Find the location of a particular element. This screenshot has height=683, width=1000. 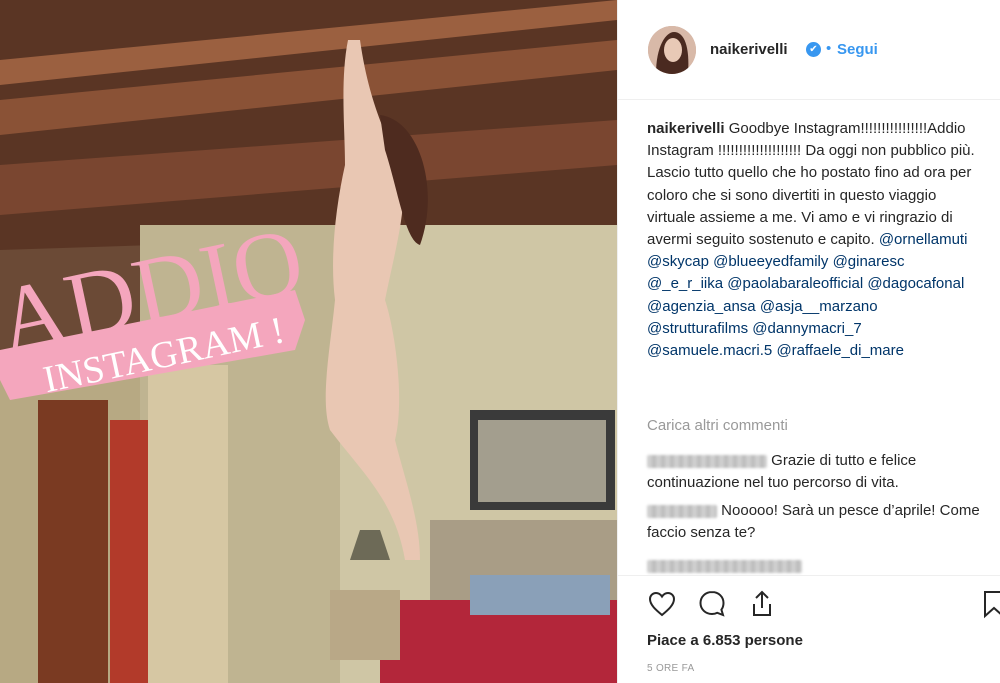

mention-link: @skycap is located at coordinates (678, 261).